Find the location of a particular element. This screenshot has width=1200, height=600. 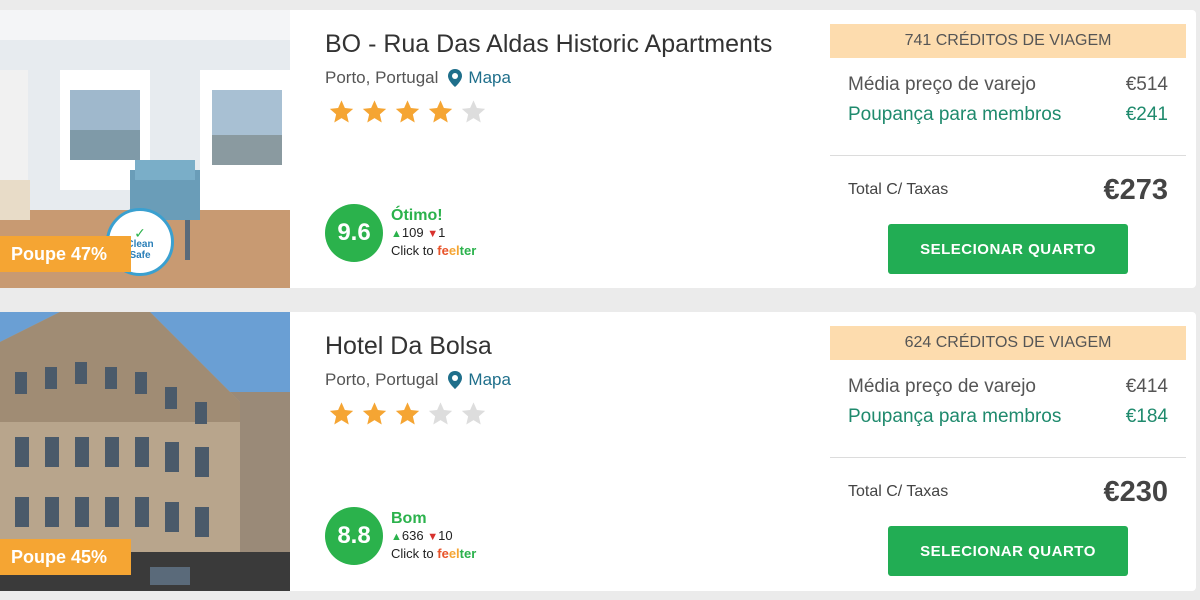

score-label: Ótimo! is located at coordinates (417, 215).